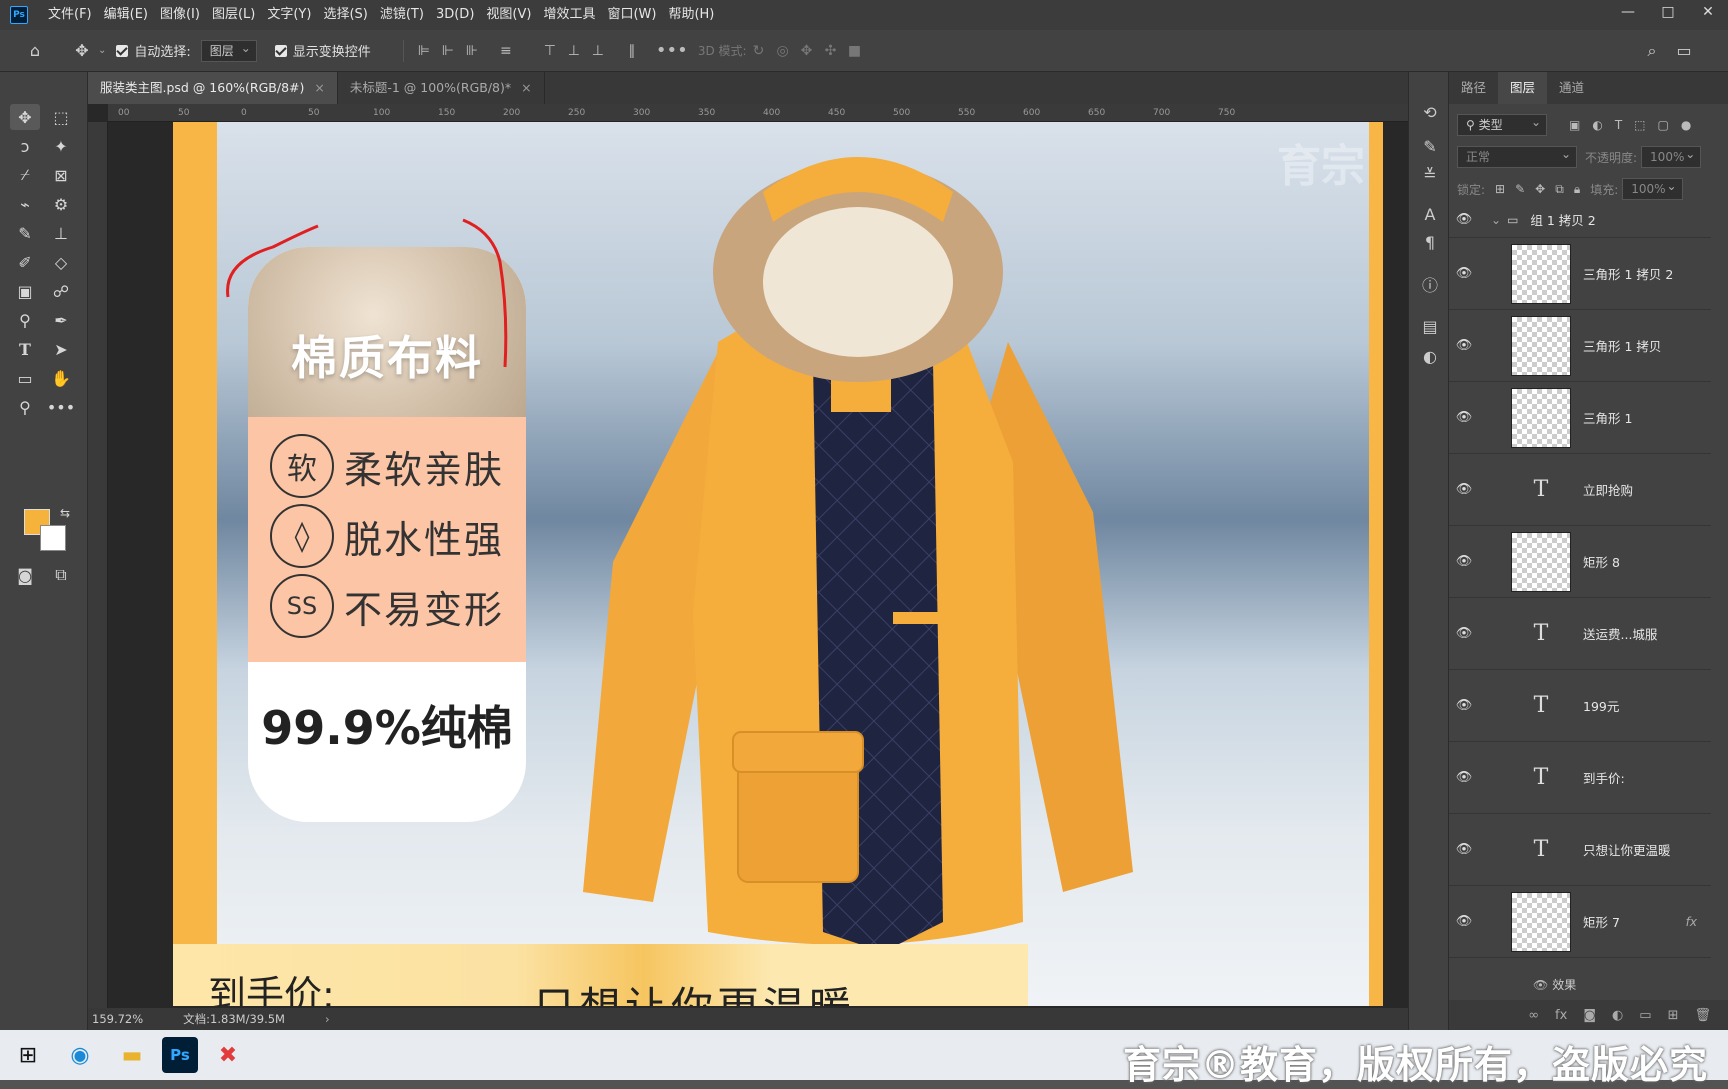 The image size is (1728, 1089). What do you see at coordinates (180, 1055) in the screenshot?
I see `photoshop-taskbar-icon: Ps` at bounding box center [180, 1055].